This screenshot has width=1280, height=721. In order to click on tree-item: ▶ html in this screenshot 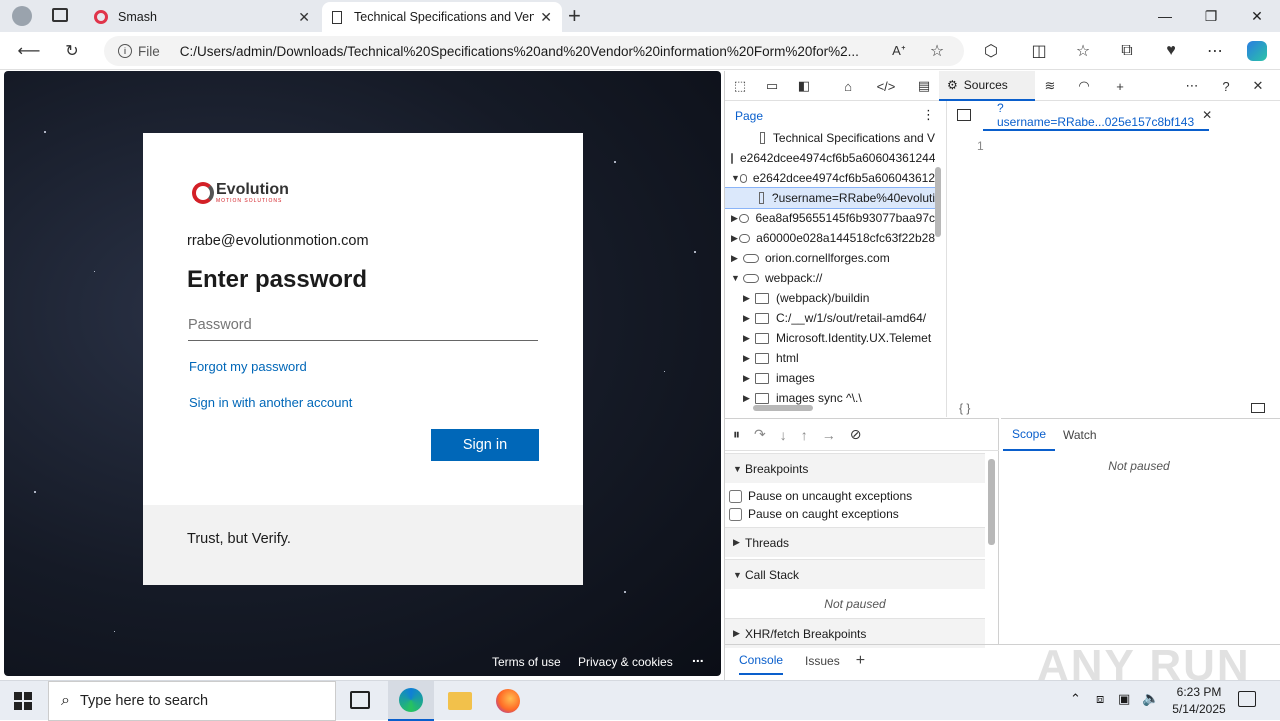, I will do `click(830, 358)`.